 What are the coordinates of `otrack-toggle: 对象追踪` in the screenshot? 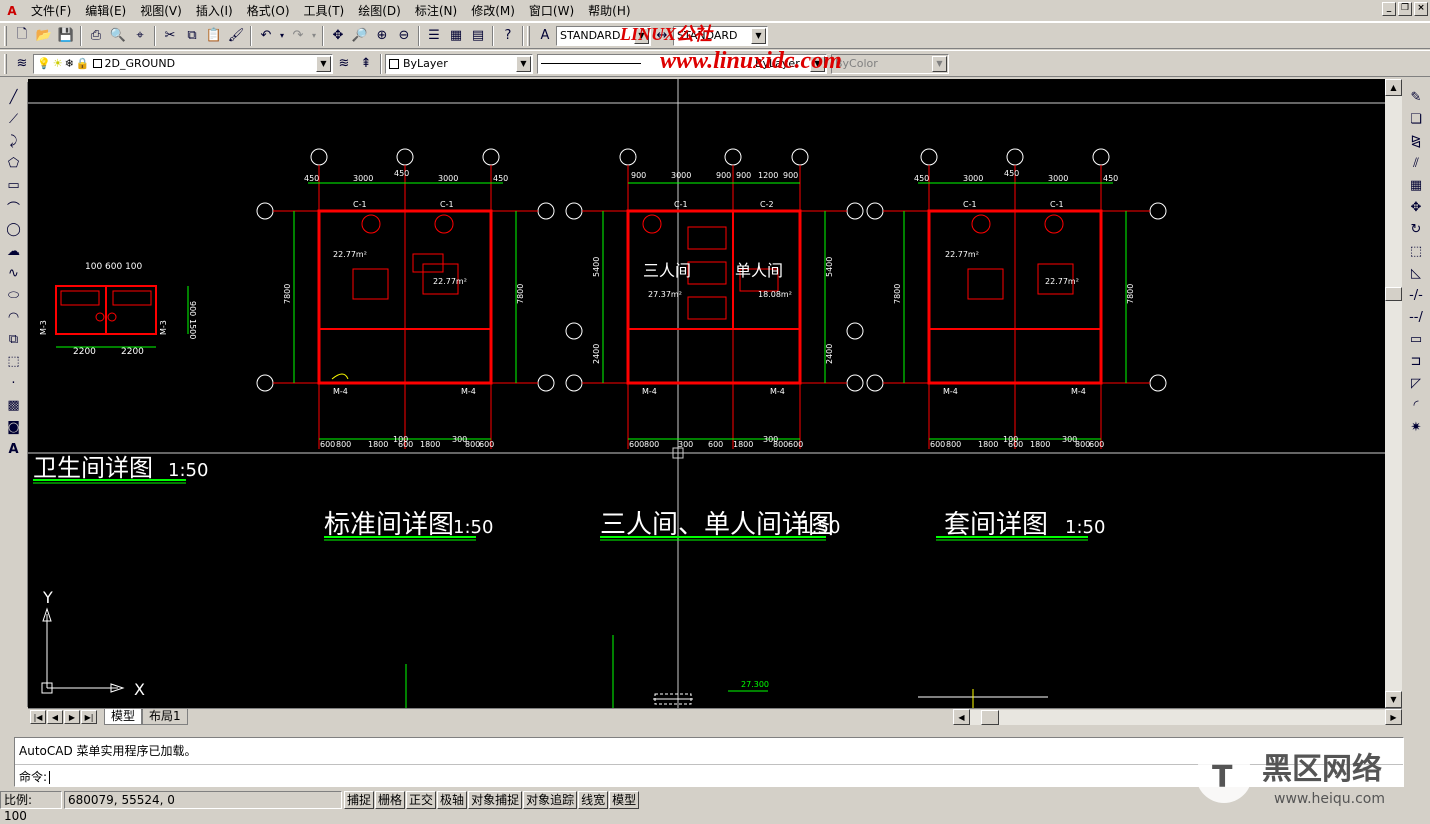 It's located at (550, 800).